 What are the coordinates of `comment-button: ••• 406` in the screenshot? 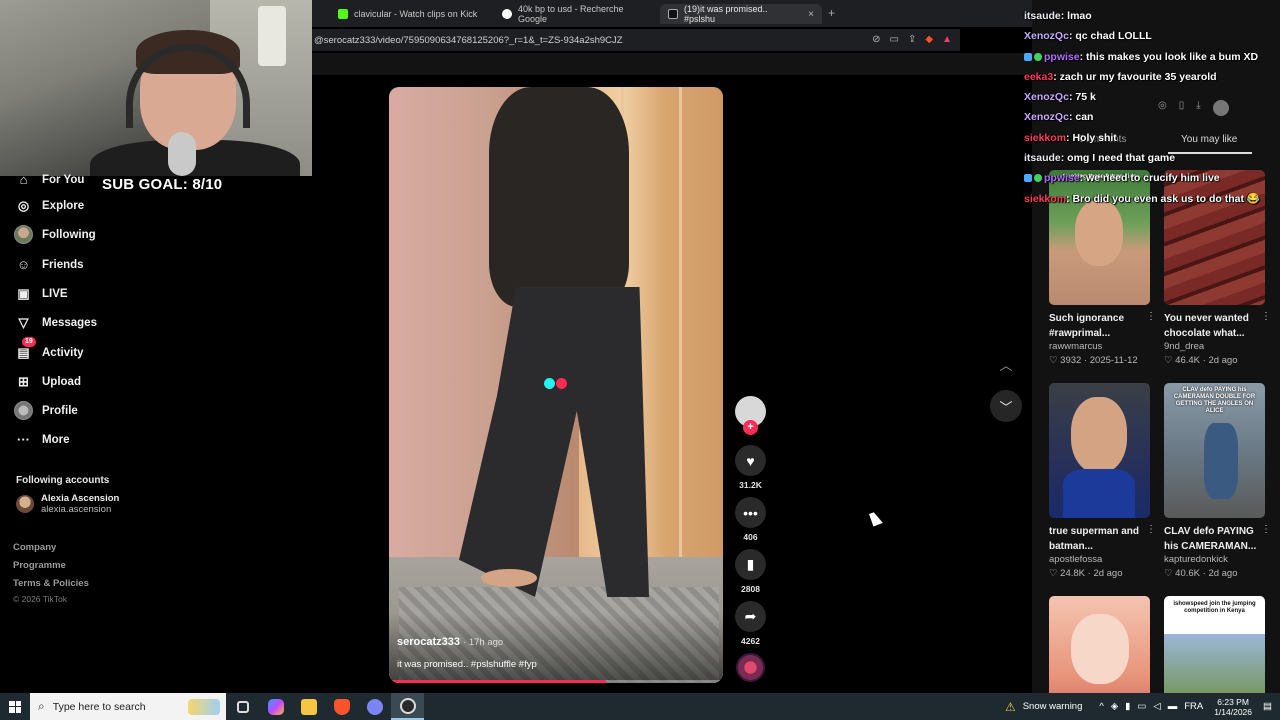 It's located at (750, 519).